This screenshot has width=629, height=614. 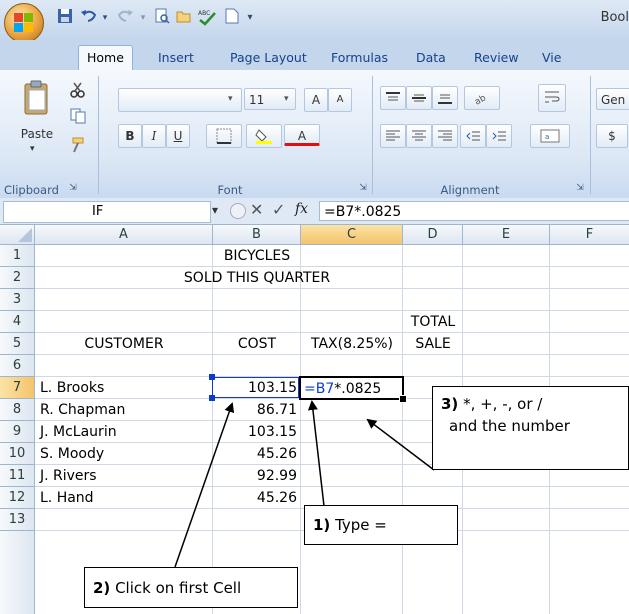 I want to click on callout-step-3-number: 3), so click(x=450, y=404).